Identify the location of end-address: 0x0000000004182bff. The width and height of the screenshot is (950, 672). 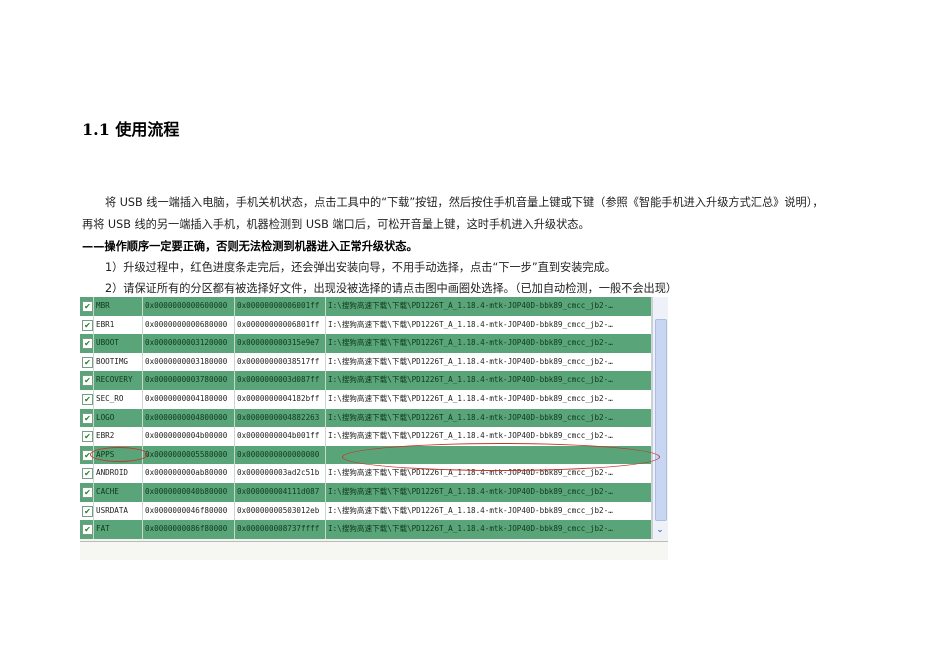
(280, 399).